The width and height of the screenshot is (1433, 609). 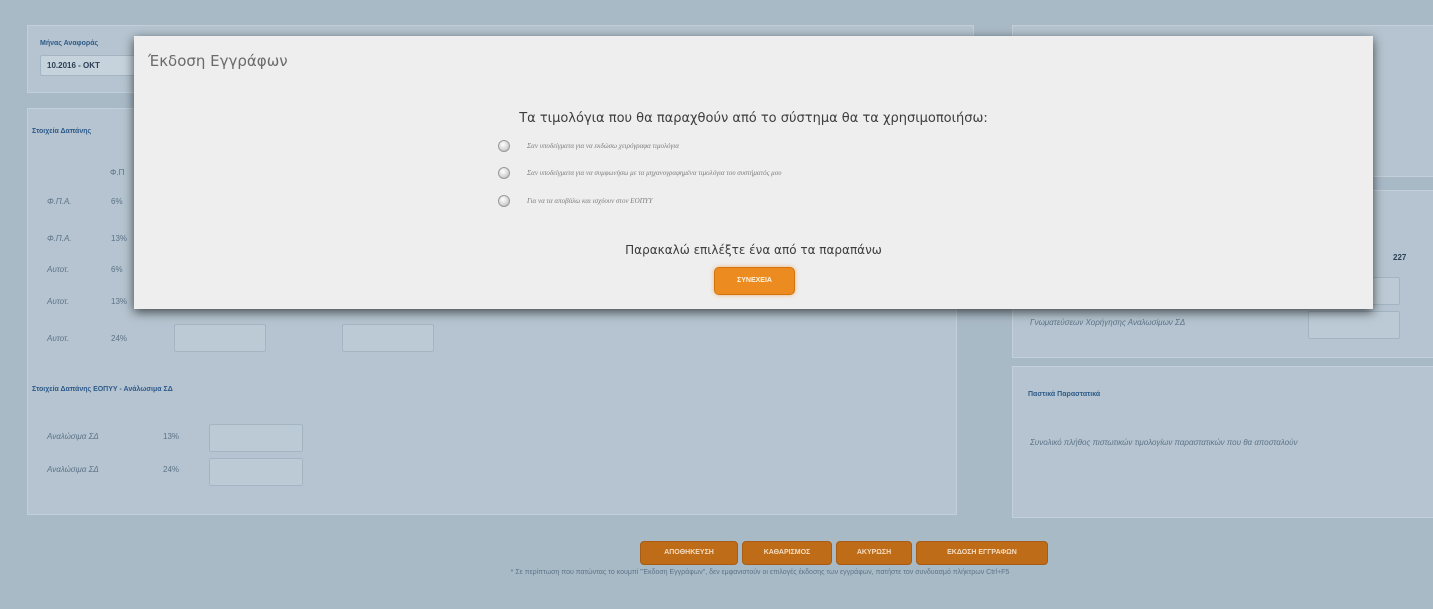 I want to click on right-field, so click(x=1354, y=325).